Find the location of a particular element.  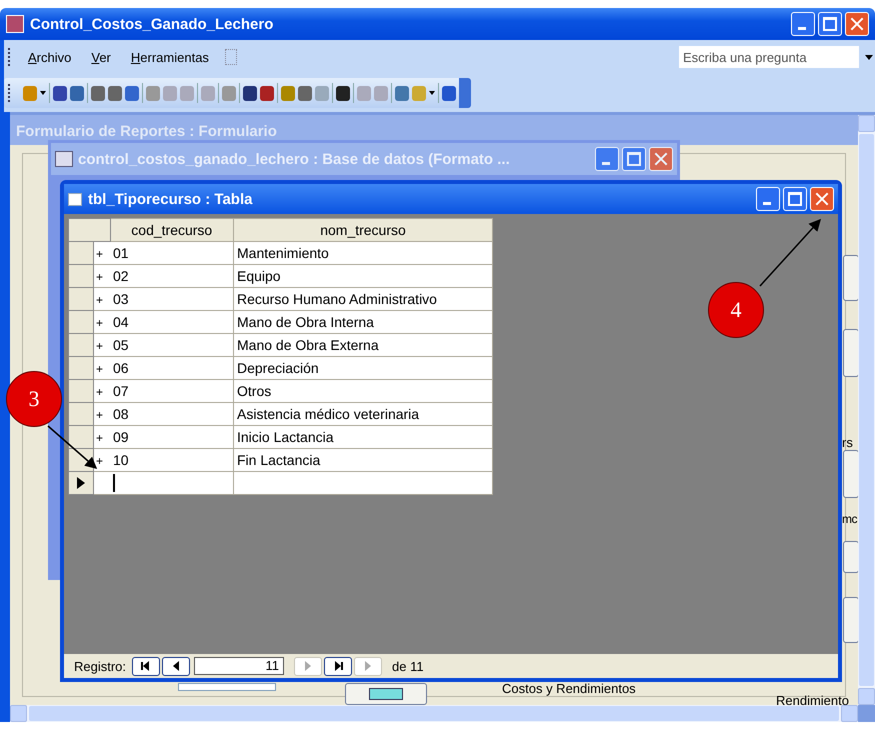

table-cell: Fin Lactancia is located at coordinates (363, 460).